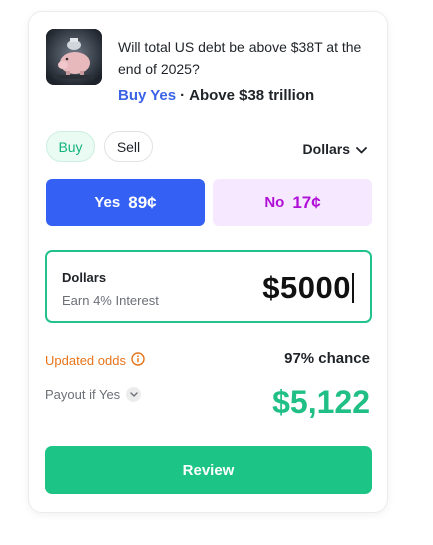 This screenshot has width=433, height=545. I want to click on currency-selected: Dollars, so click(326, 149).